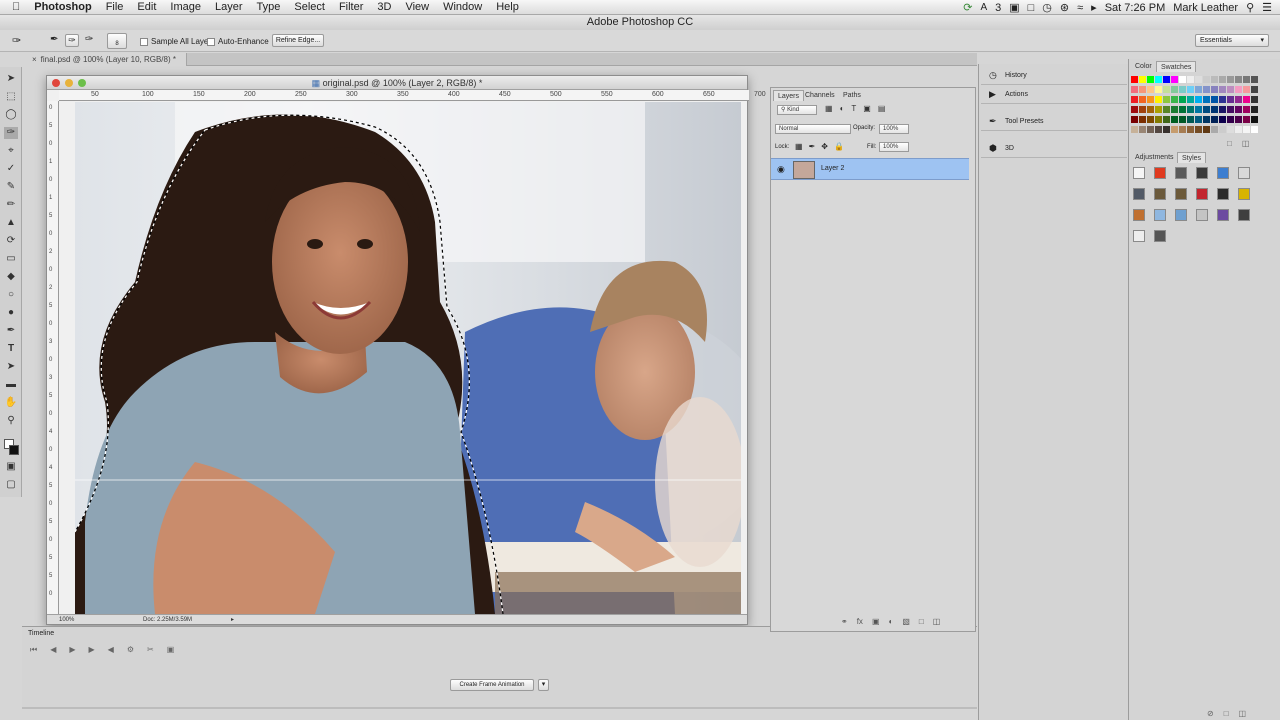 The width and height of the screenshot is (1280, 720). What do you see at coordinates (842, 108) in the screenshot?
I see `adjustment-filter-icon: ◐` at bounding box center [842, 108].